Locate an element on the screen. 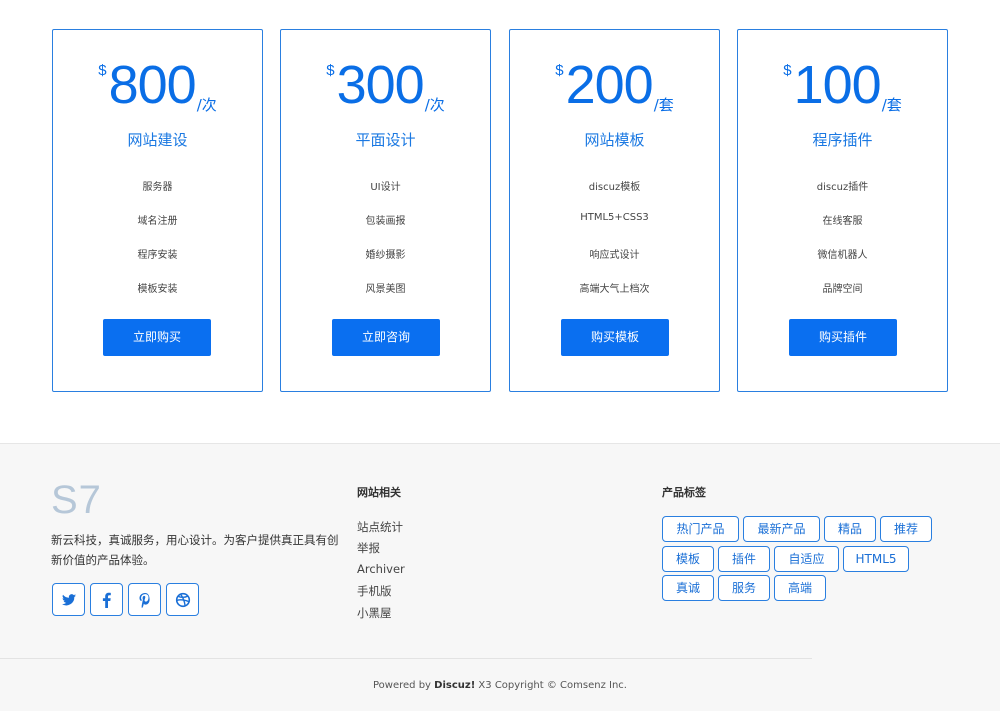 The width and height of the screenshot is (1000, 711). price-amount: 300 is located at coordinates (380, 85).